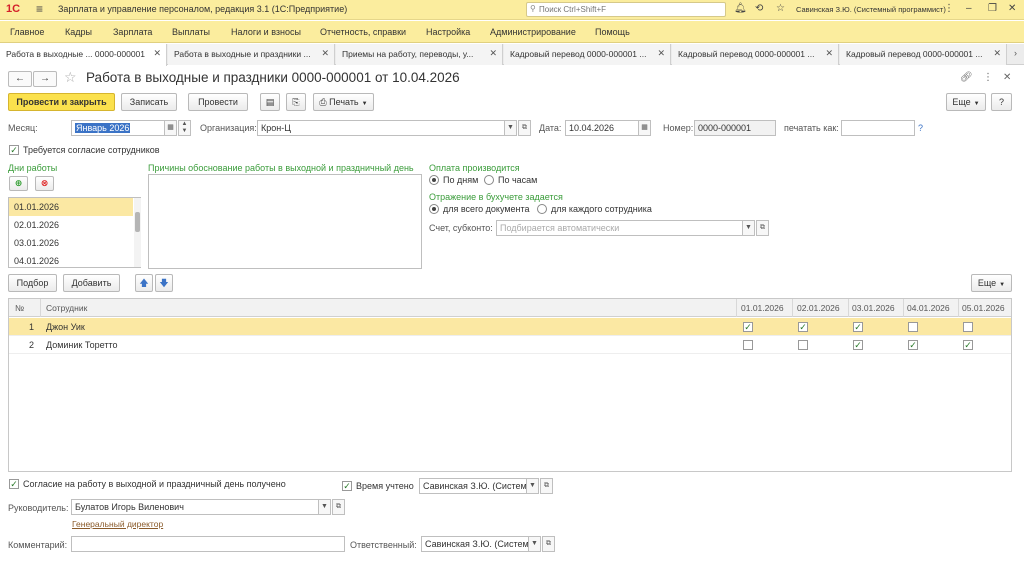 This screenshot has height=561, width=1024. I want to click on form-menu-icon: ⋮, so click(988, 77).